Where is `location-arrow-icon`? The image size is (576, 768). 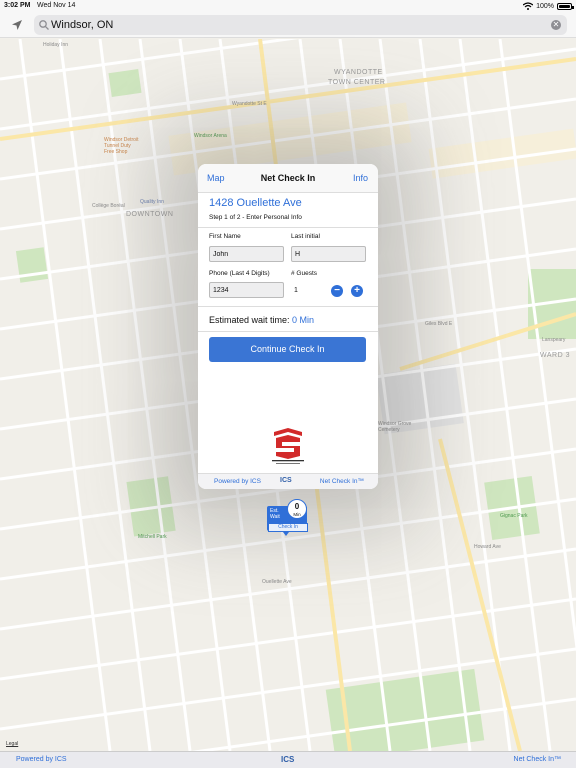
location-arrow-icon is located at coordinates (17, 25).